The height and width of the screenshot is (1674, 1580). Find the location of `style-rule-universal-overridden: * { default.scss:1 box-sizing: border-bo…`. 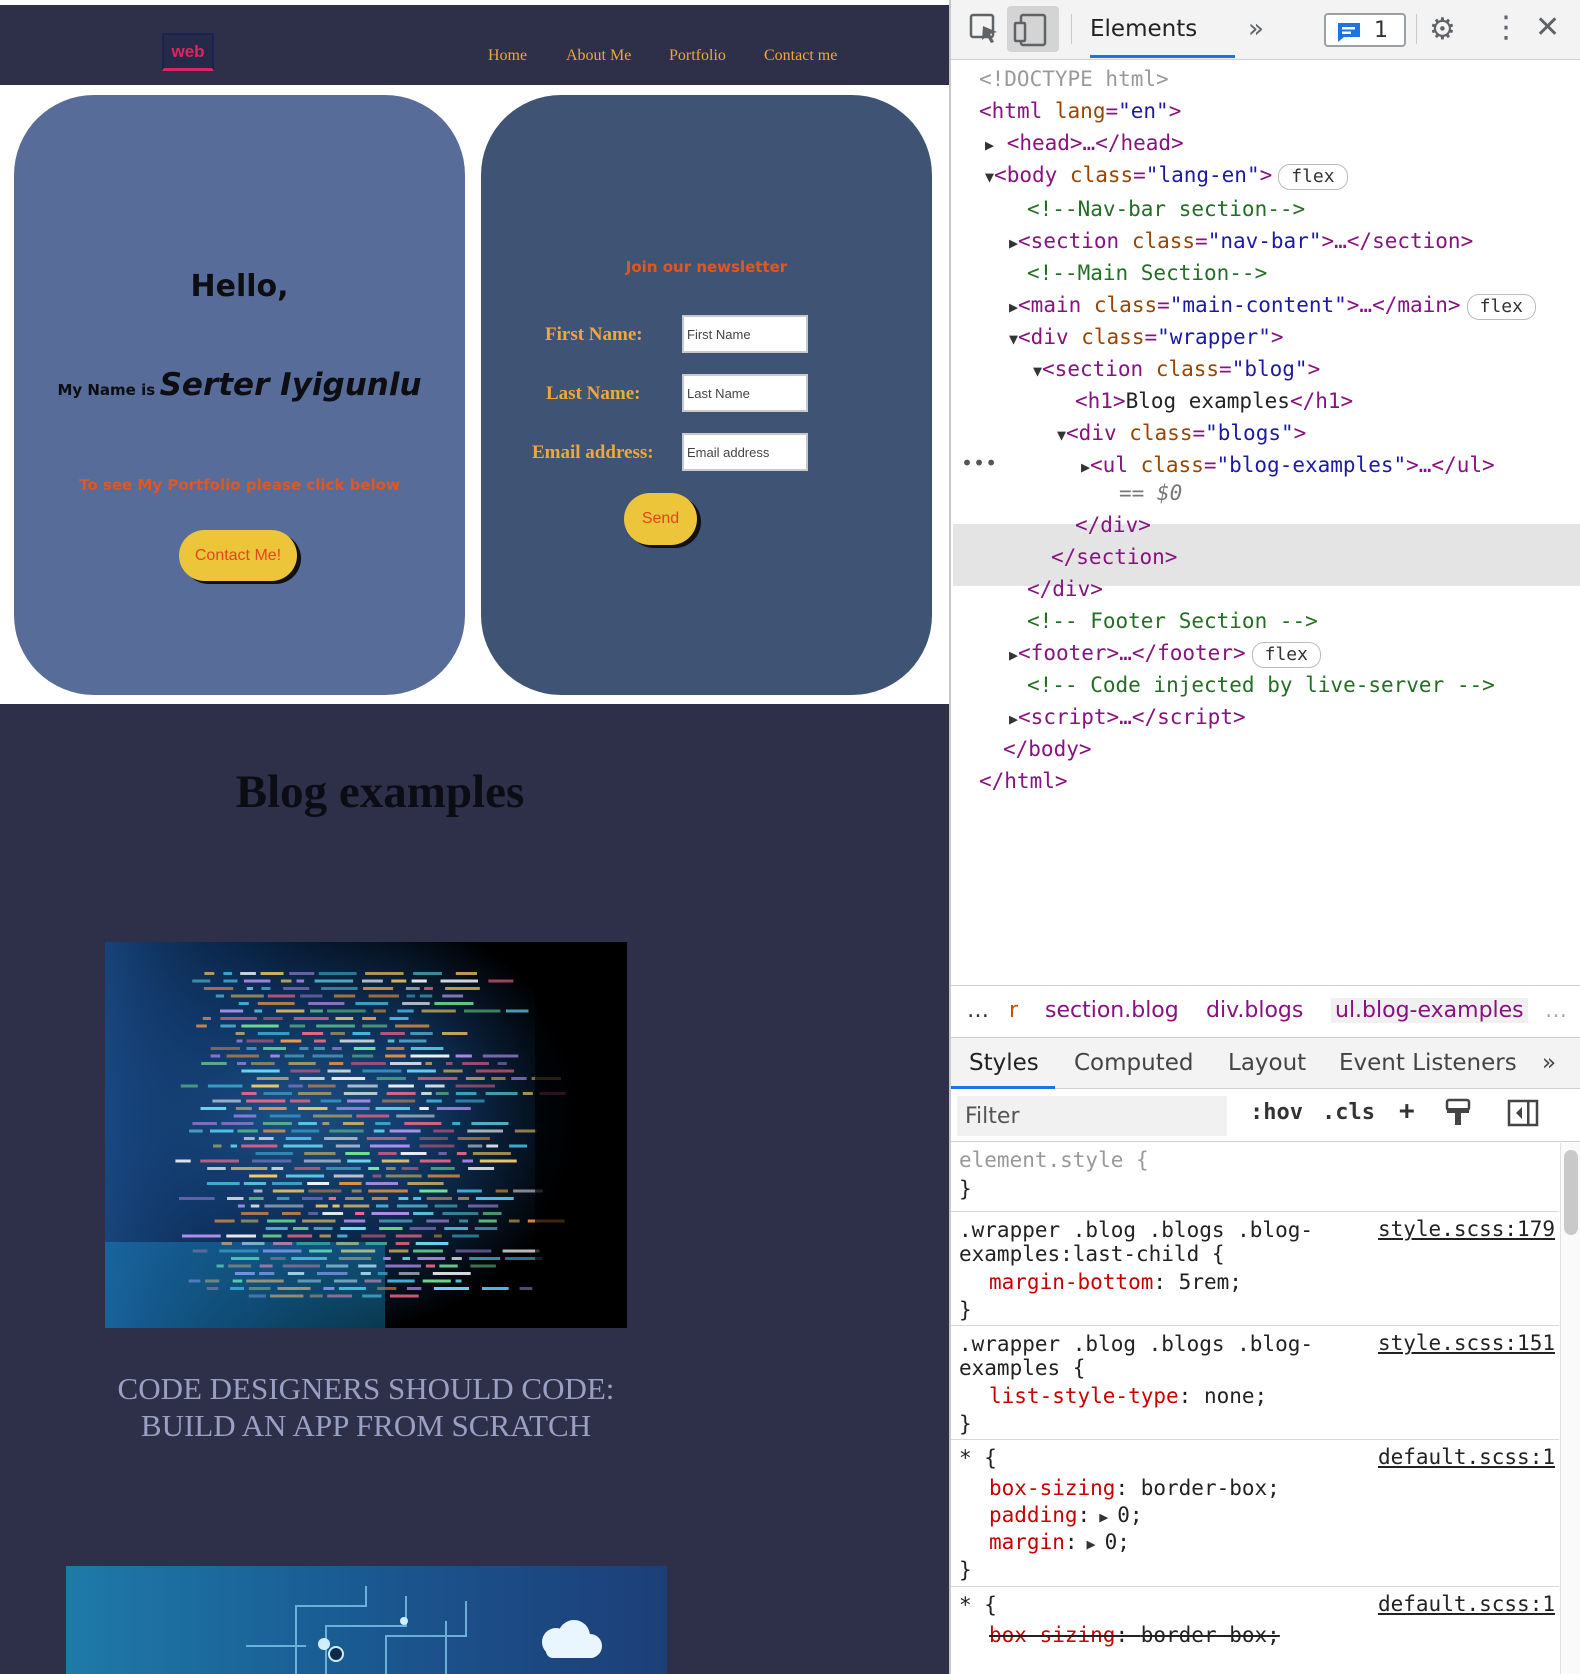

style-rule-universal-overridden: * { default.scss:1 box-sizing: border-bo… is located at coordinates (1255, 1631).